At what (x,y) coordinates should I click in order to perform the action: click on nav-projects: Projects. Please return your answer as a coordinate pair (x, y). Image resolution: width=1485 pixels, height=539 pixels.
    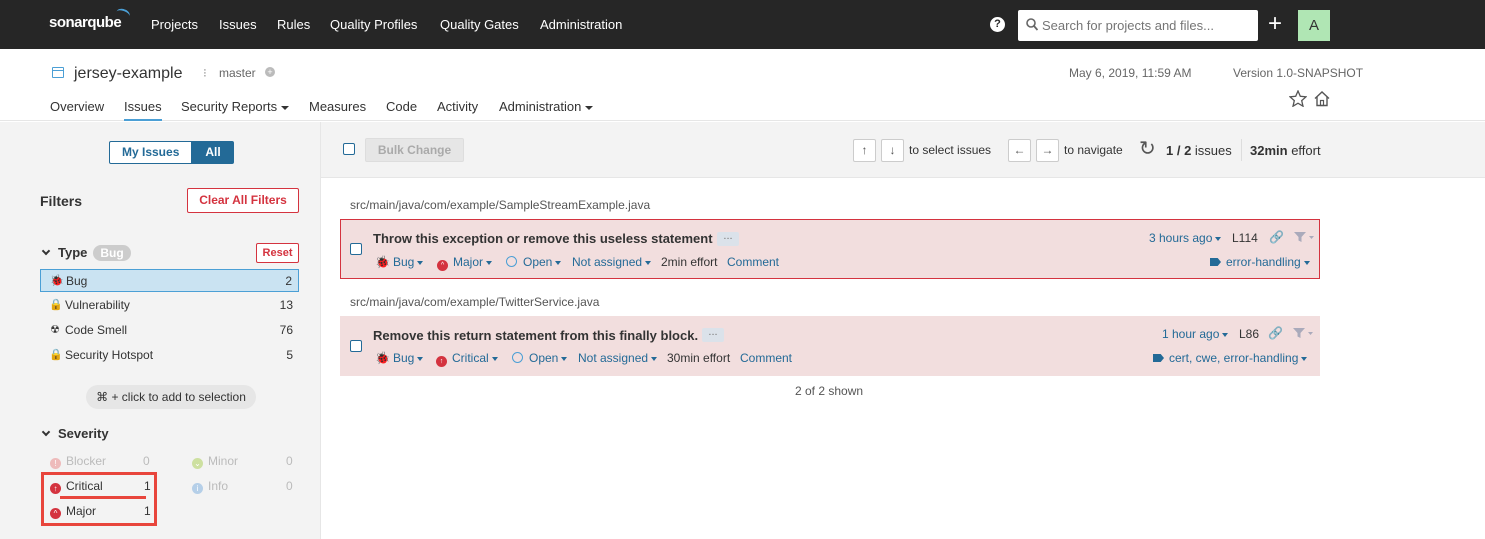
    Looking at the image, I should click on (174, 24).